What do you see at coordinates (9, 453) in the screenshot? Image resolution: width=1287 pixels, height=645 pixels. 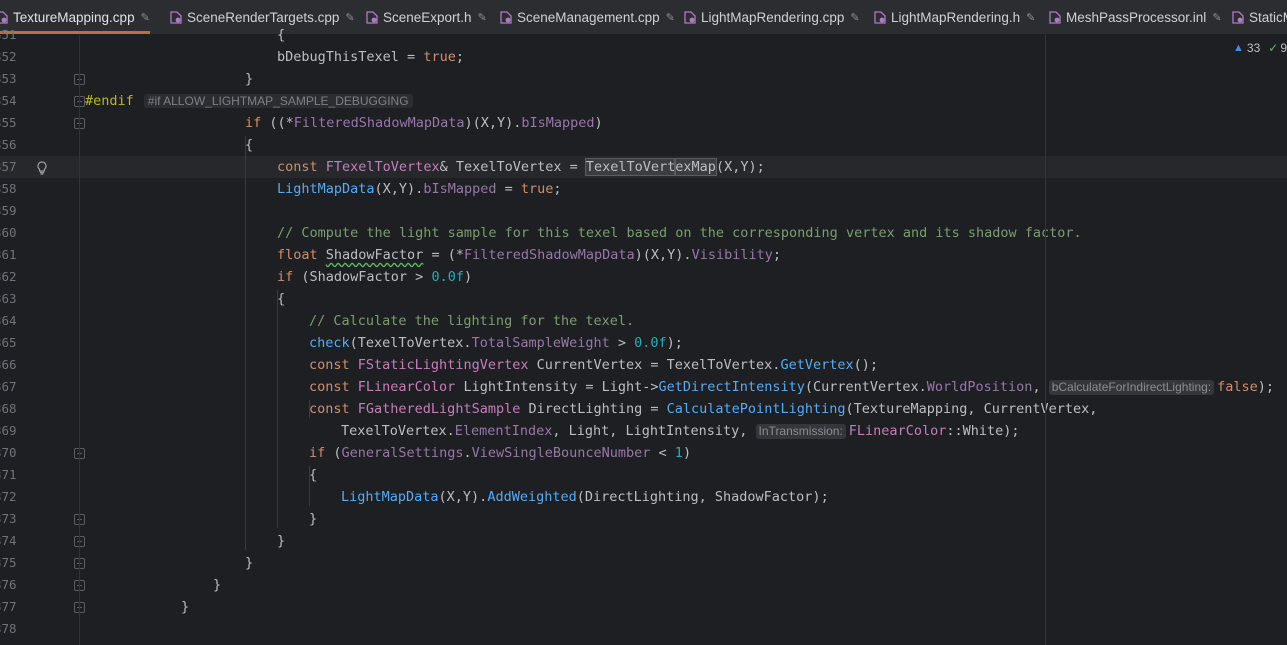 I see `line-number: 370` at bounding box center [9, 453].